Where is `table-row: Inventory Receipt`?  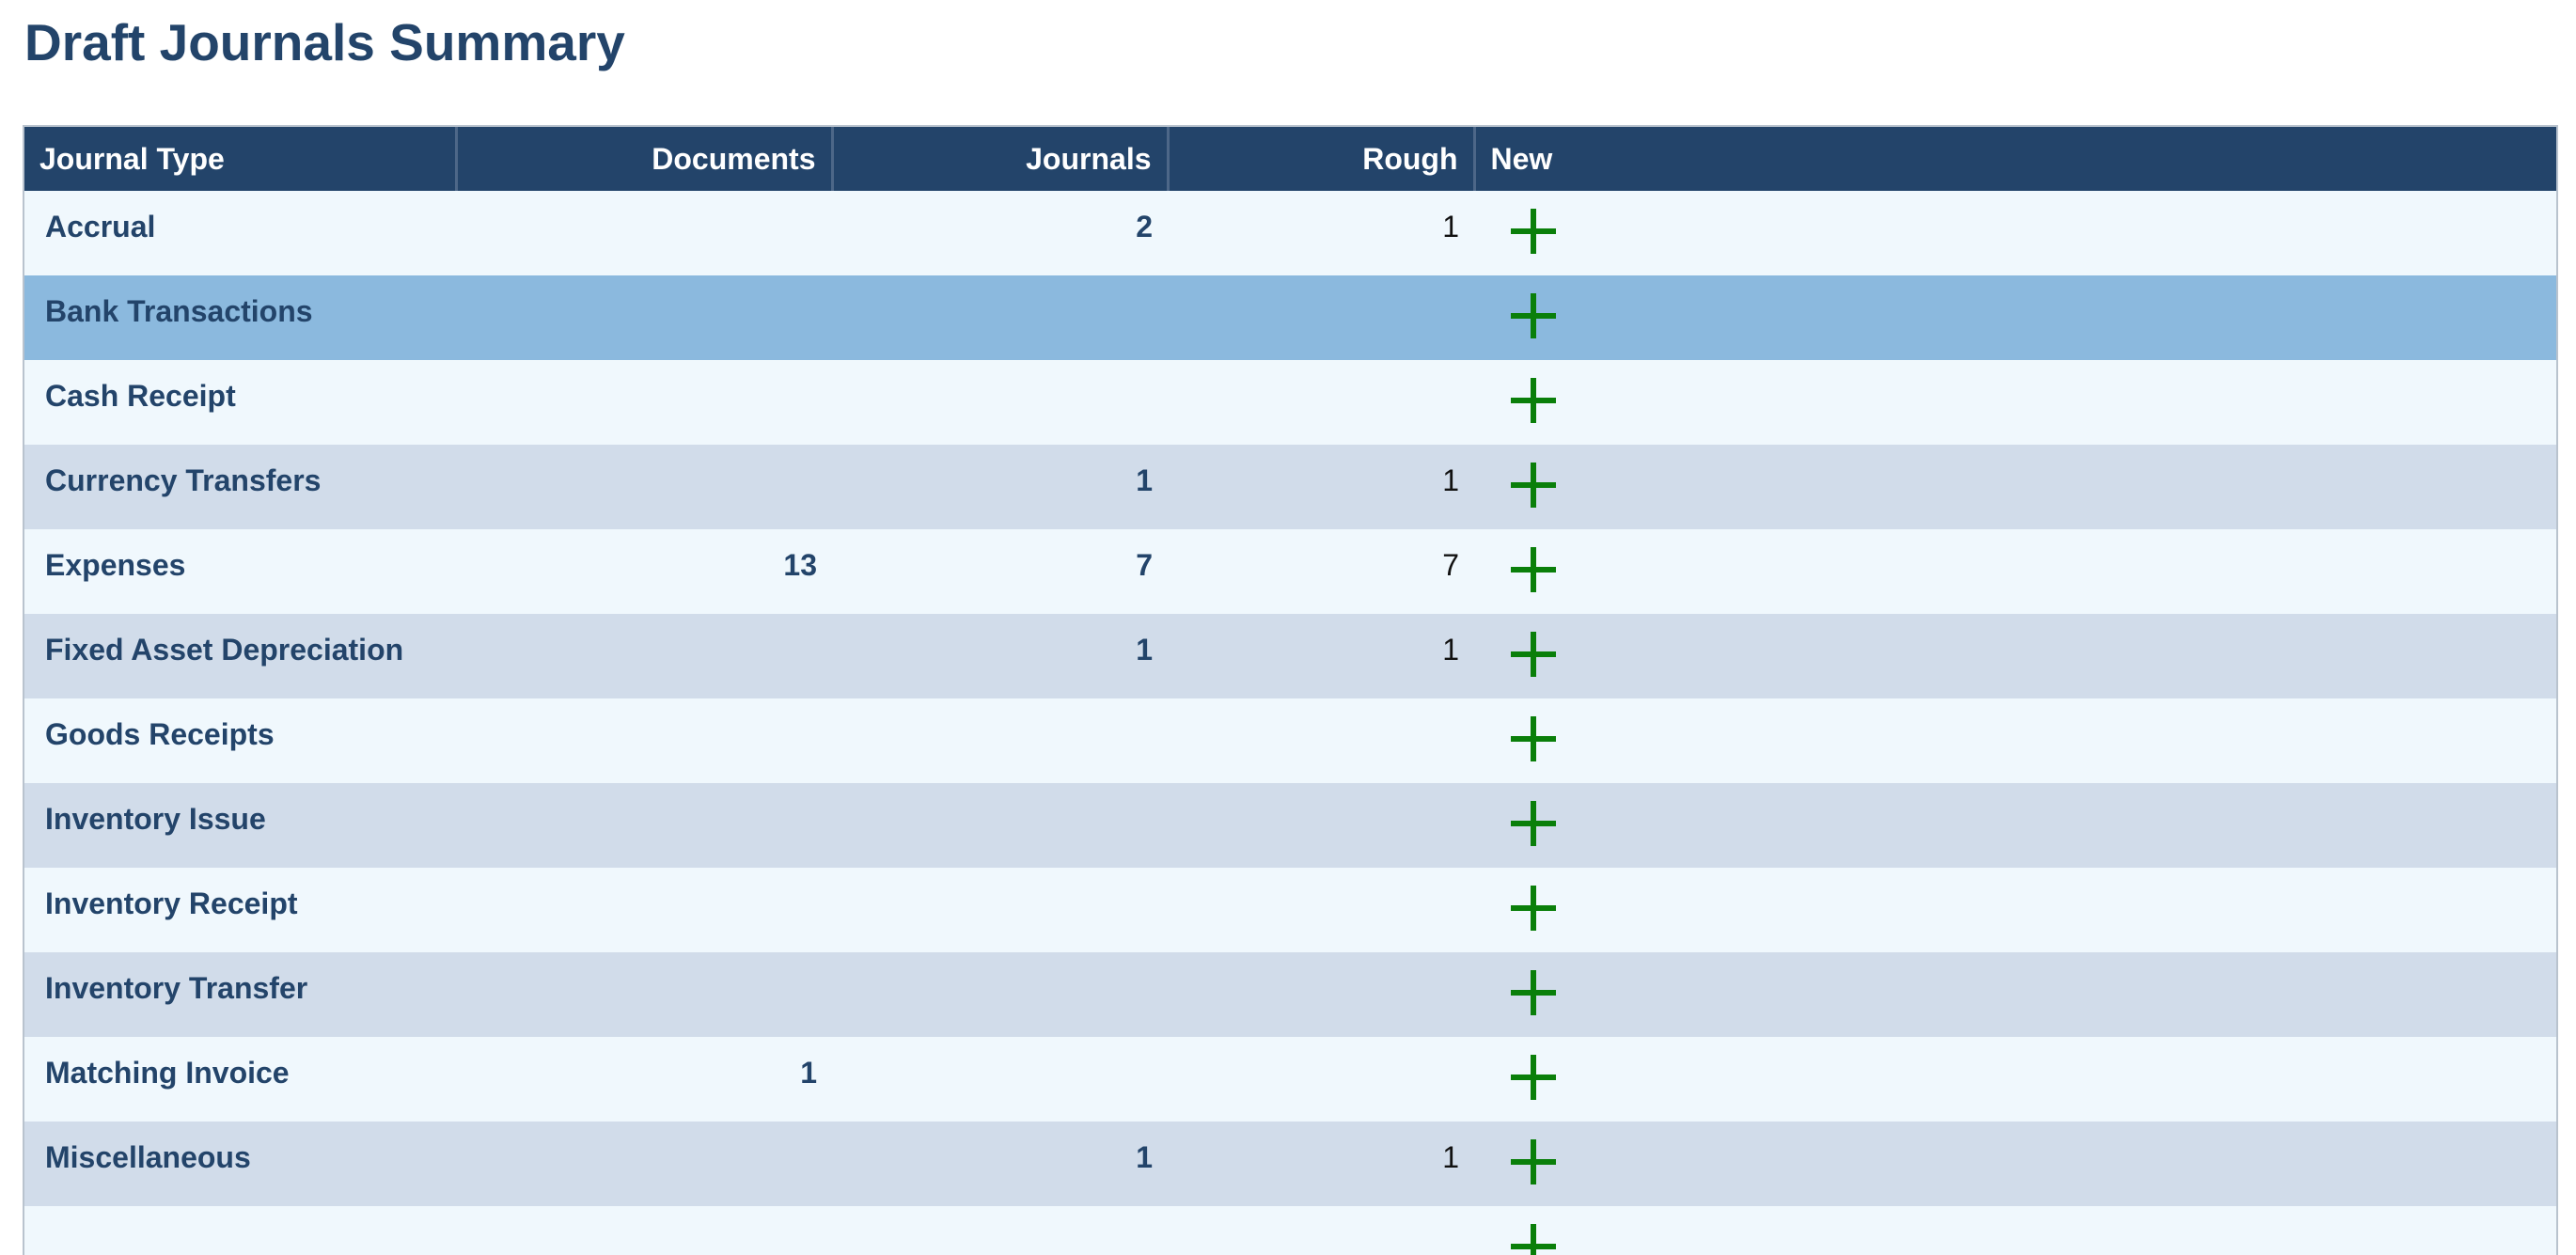
table-row: Inventory Receipt is located at coordinates (1290, 910).